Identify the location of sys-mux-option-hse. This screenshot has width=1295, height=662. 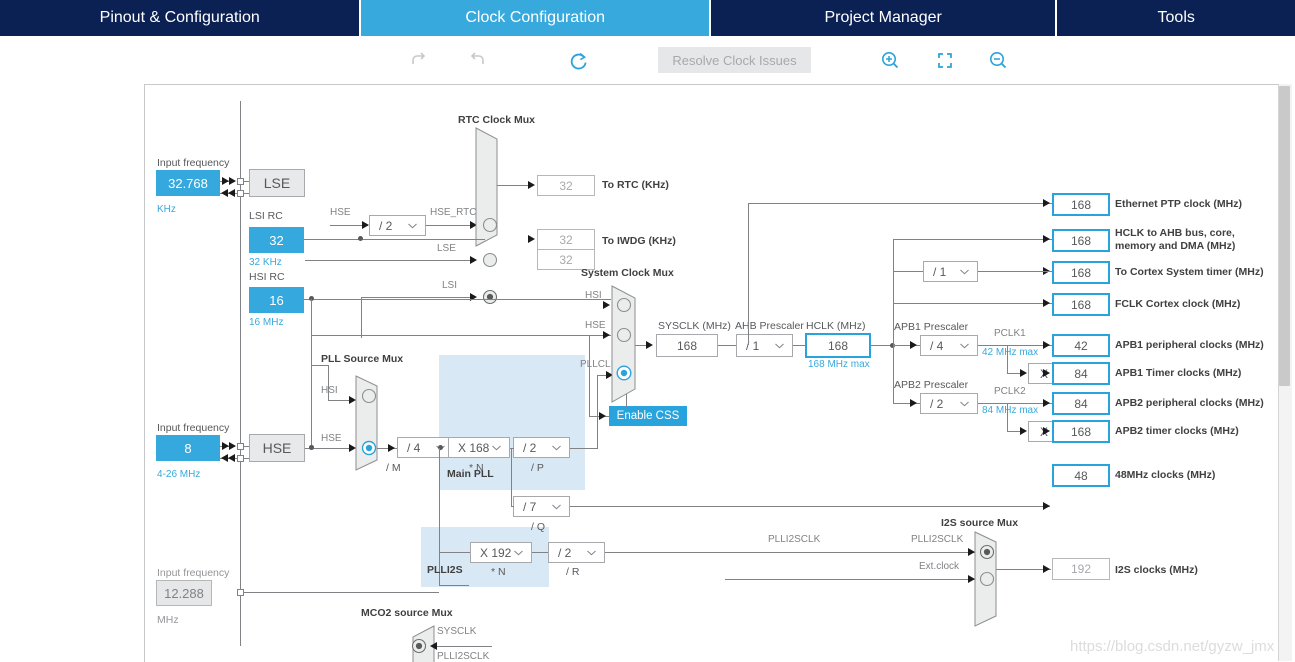
(624, 335).